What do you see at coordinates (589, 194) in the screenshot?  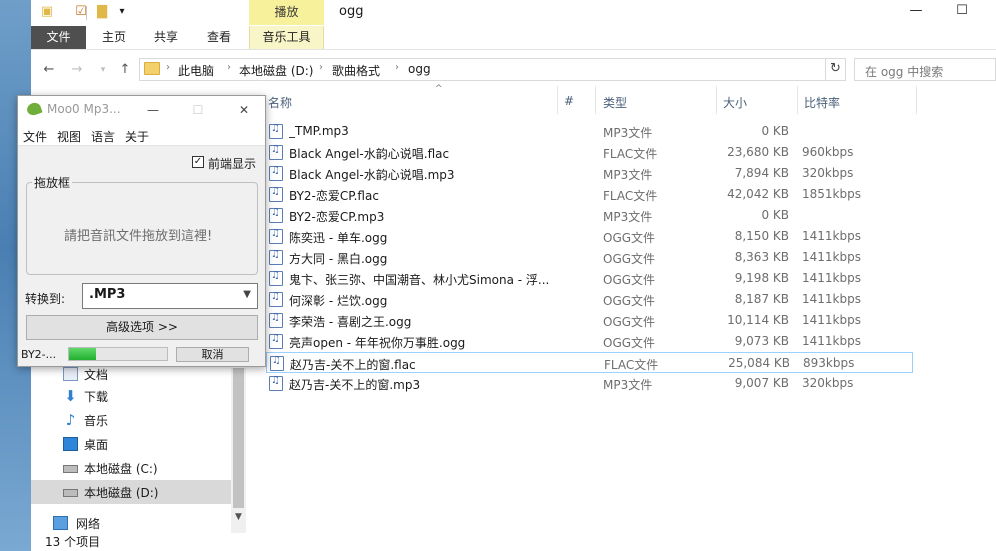 I see `file-row: BY2-恋爱CP.flac FLAC文件 42,042 KB 1851kbps` at bounding box center [589, 194].